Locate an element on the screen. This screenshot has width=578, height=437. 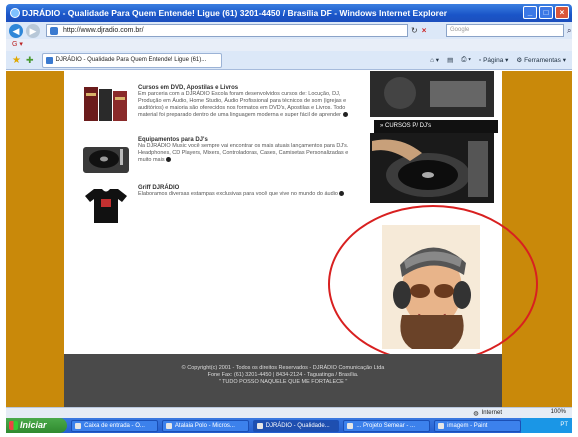
tools-menu-label: Ferramentas is located at coordinates (542, 60).